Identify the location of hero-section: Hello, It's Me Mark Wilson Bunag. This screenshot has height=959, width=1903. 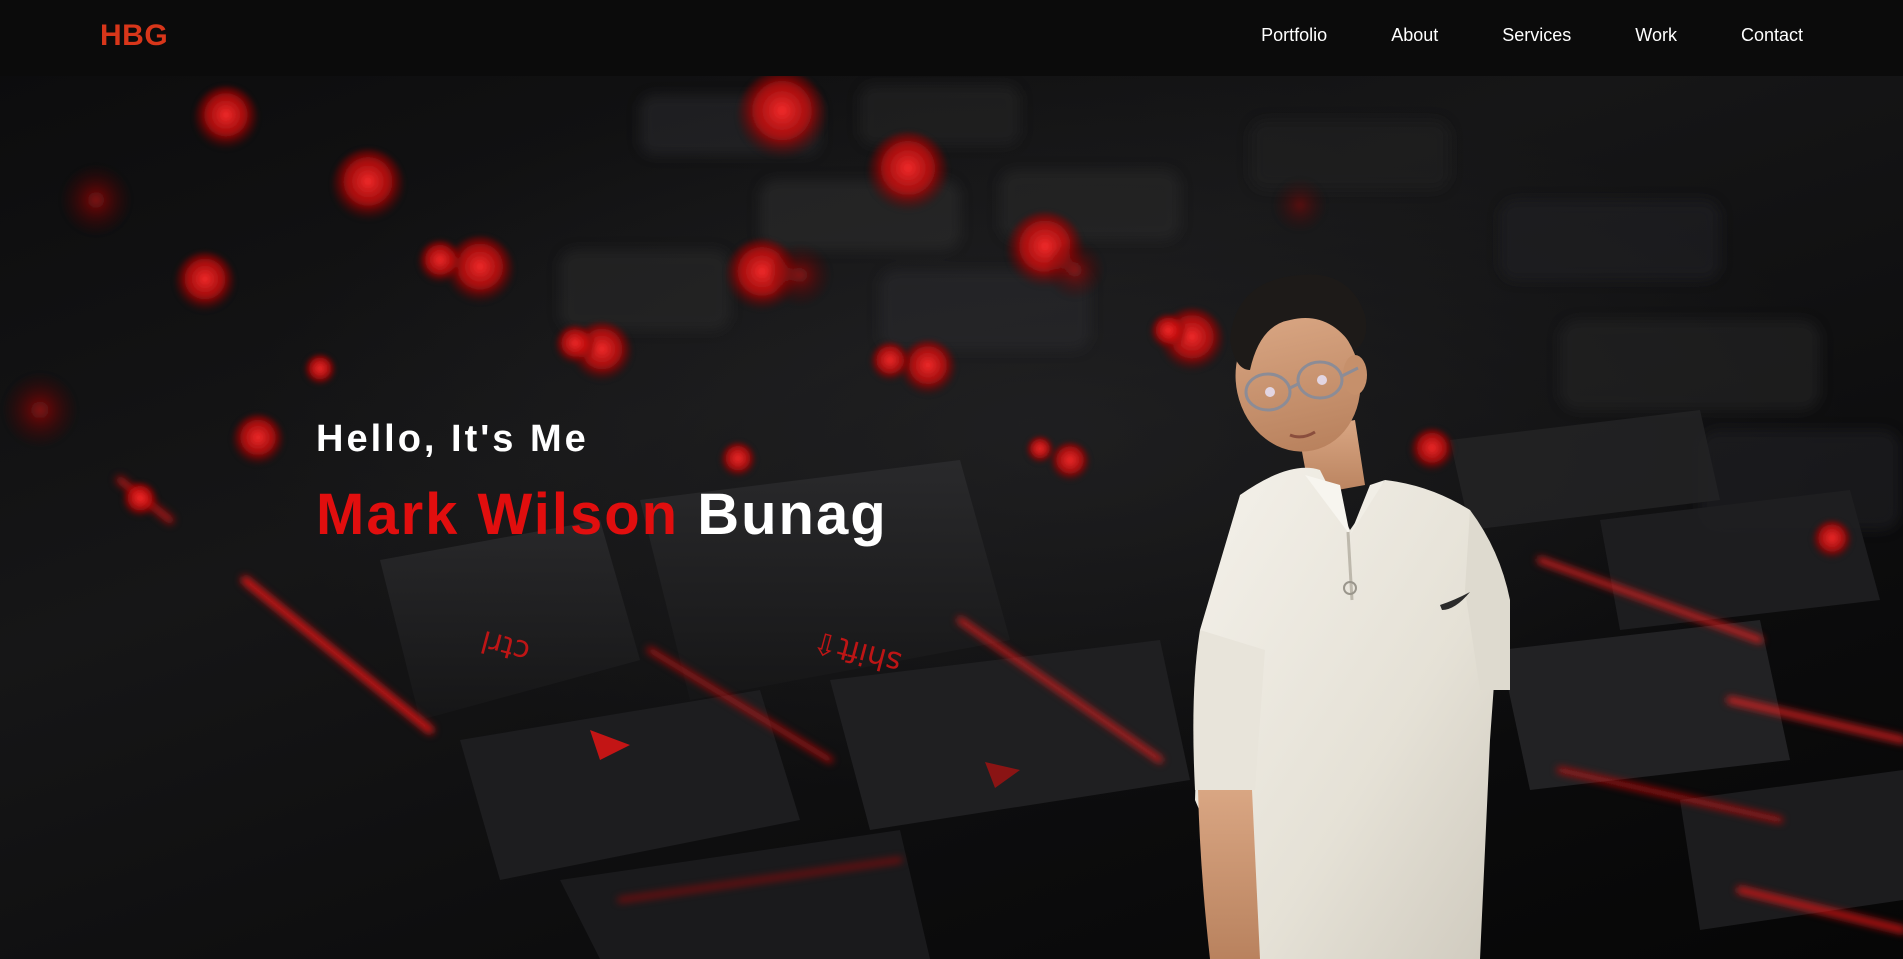
(602, 483).